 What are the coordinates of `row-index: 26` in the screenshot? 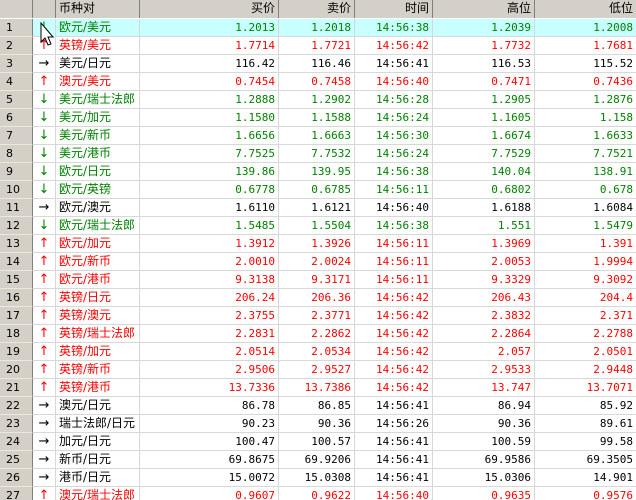 It's located at (16, 478).